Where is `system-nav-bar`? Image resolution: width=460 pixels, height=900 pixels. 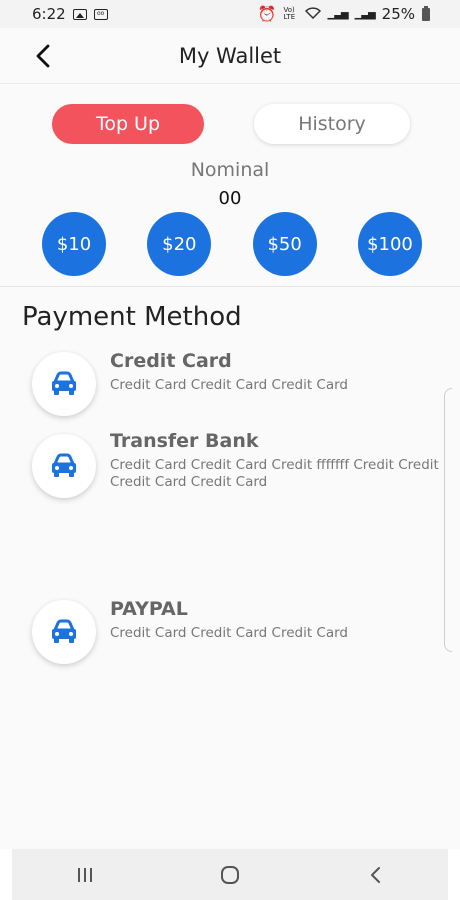 system-nav-bar is located at coordinates (230, 874).